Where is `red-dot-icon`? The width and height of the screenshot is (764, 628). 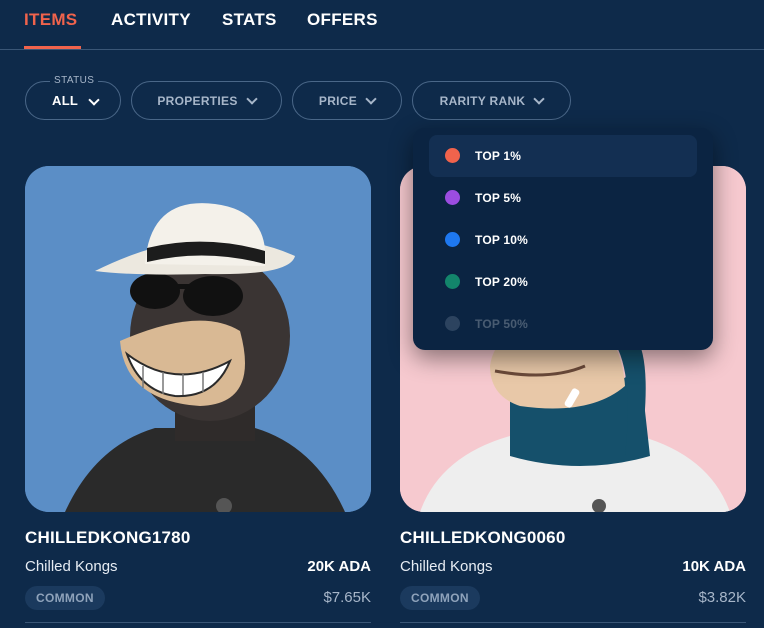 red-dot-icon is located at coordinates (452, 155).